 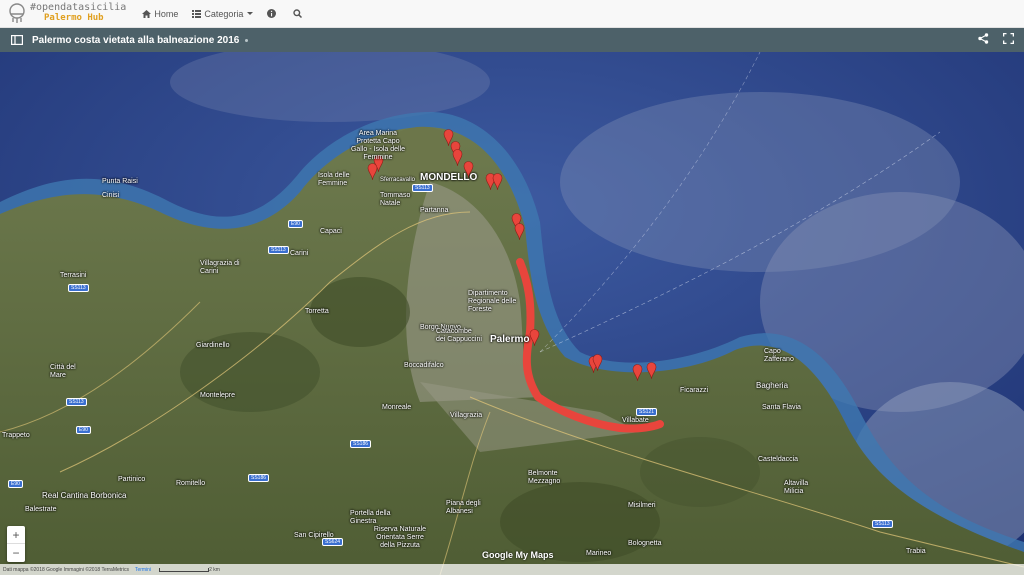 I want to click on label-villagrazia2: Villagrazia, so click(x=466, y=415).